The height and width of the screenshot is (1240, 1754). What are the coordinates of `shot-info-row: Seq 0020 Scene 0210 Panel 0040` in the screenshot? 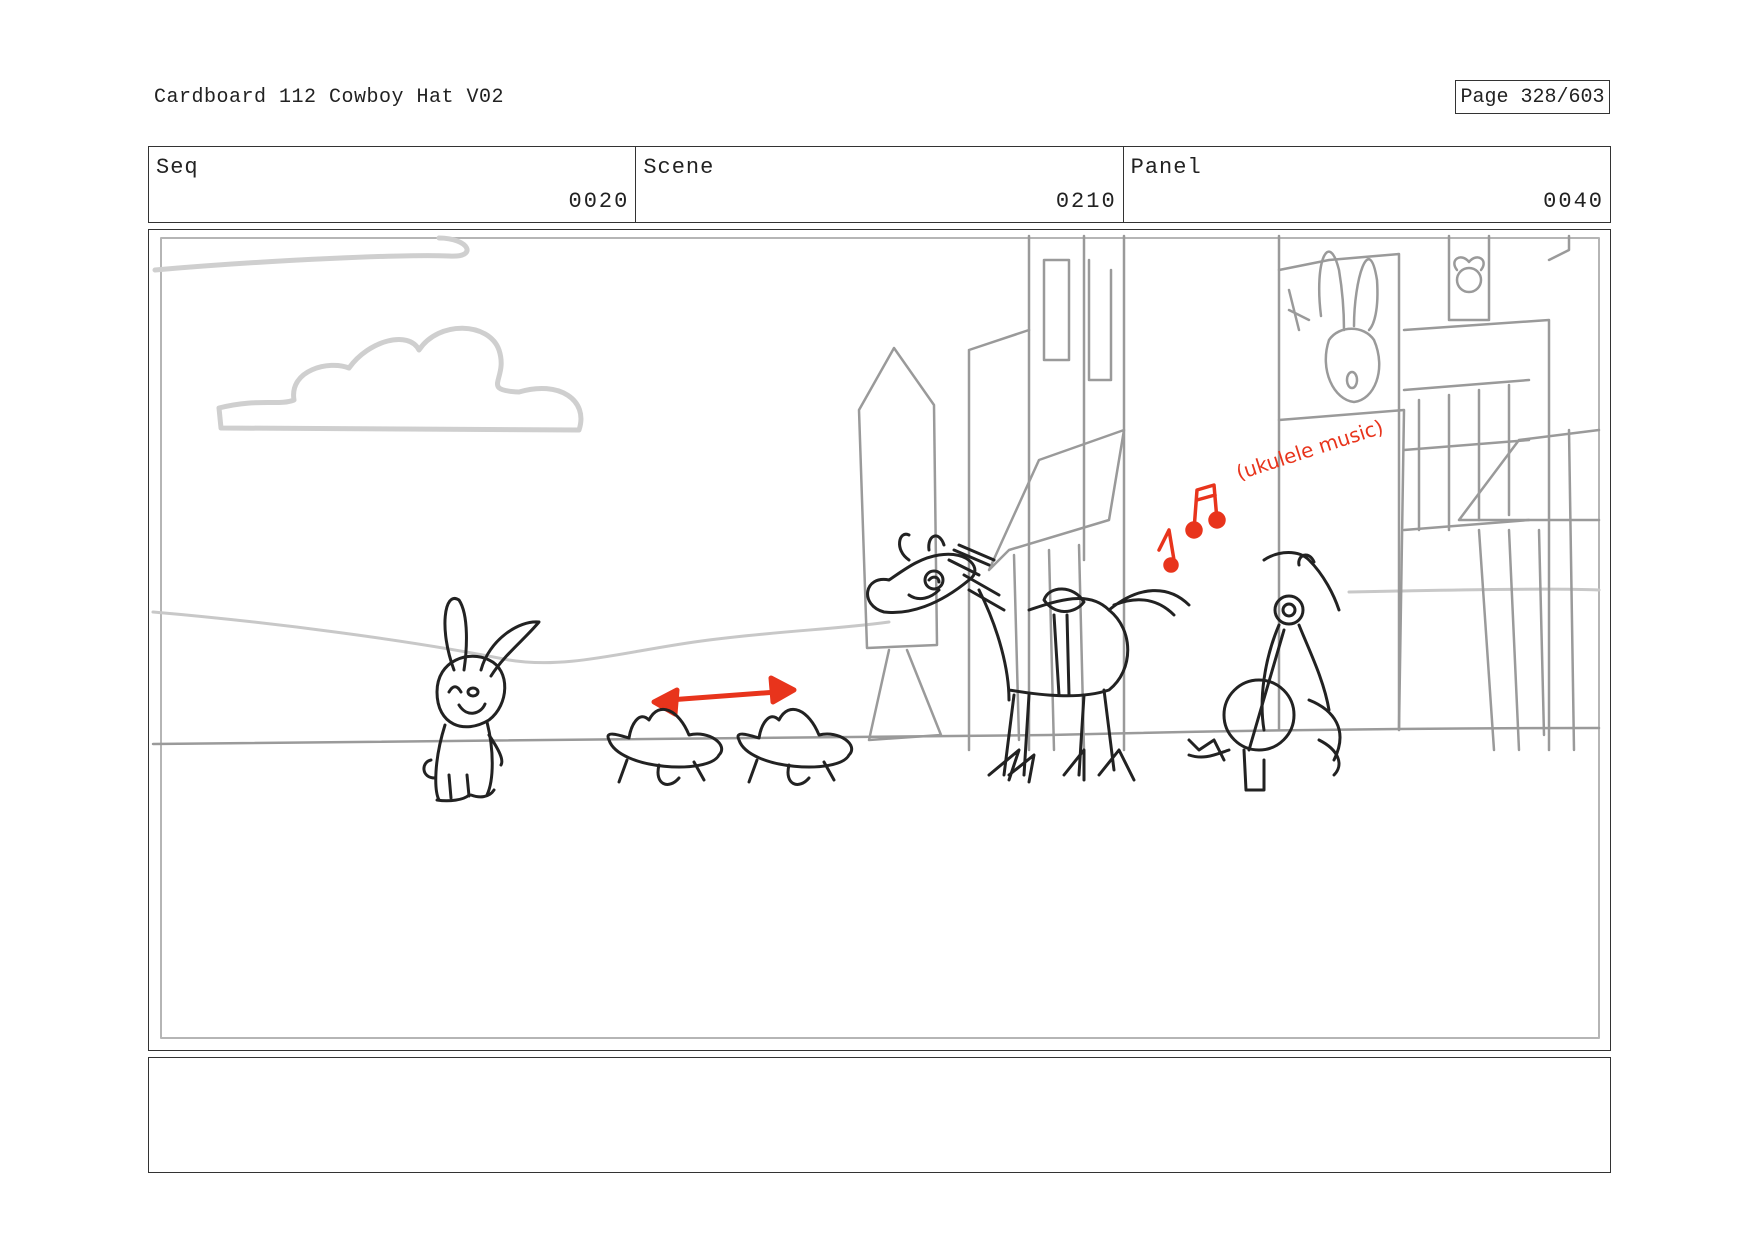 It's located at (879, 184).